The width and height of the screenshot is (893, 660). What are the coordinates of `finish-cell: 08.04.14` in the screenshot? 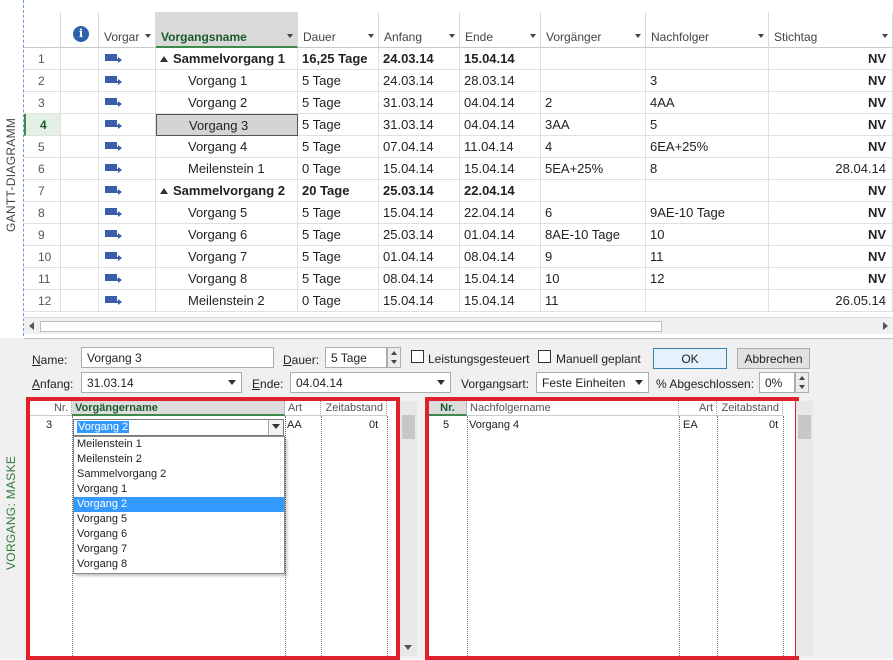 It's located at (500, 257).